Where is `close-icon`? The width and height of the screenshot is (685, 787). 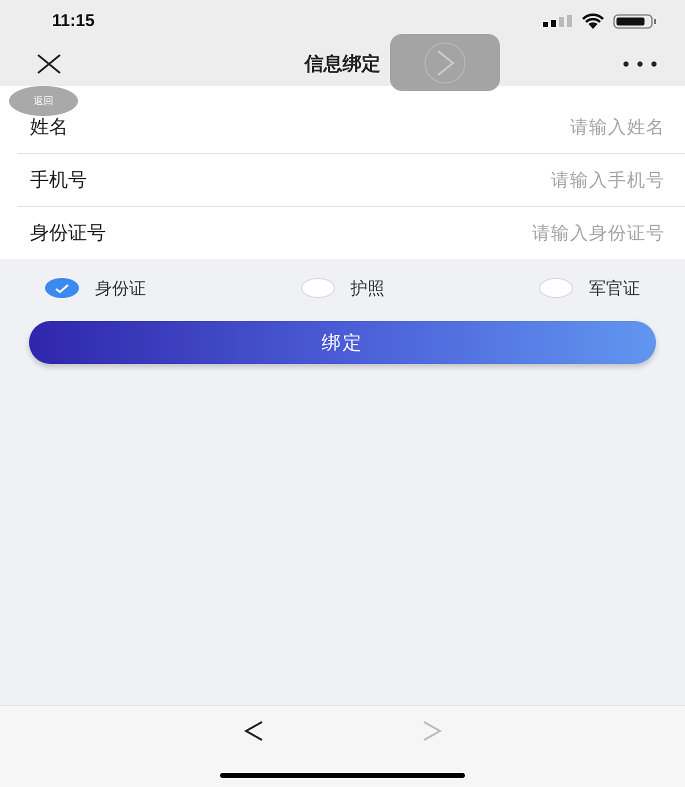
close-icon is located at coordinates (49, 64).